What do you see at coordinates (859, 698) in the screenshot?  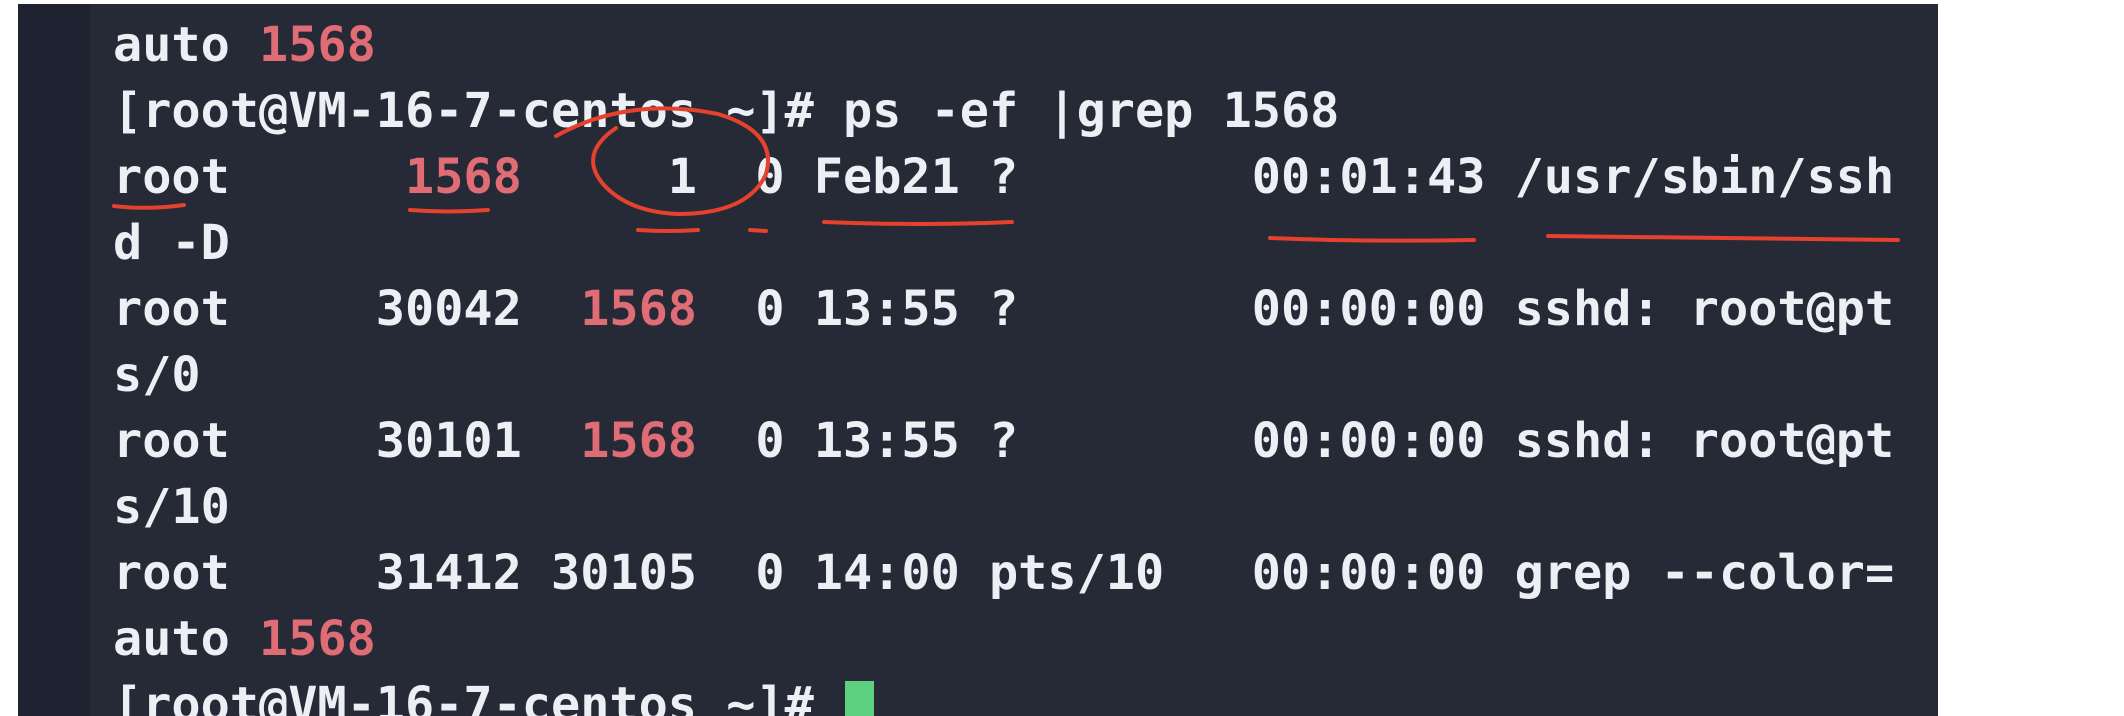 I see `block-cursor-icon` at bounding box center [859, 698].